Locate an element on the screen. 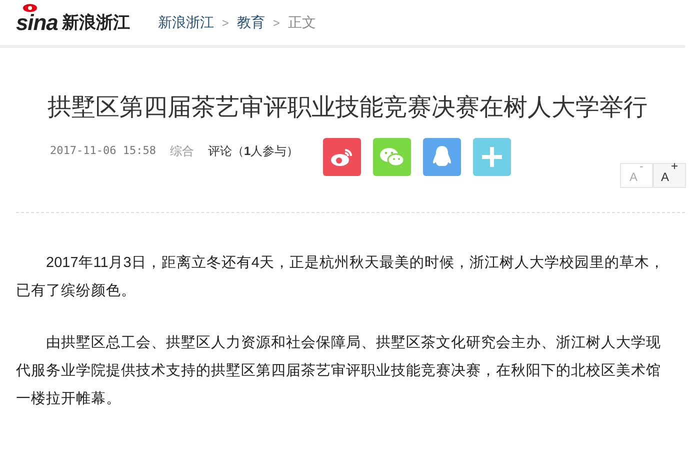 The width and height of the screenshot is (695, 449). plus-icon is located at coordinates (491, 157).